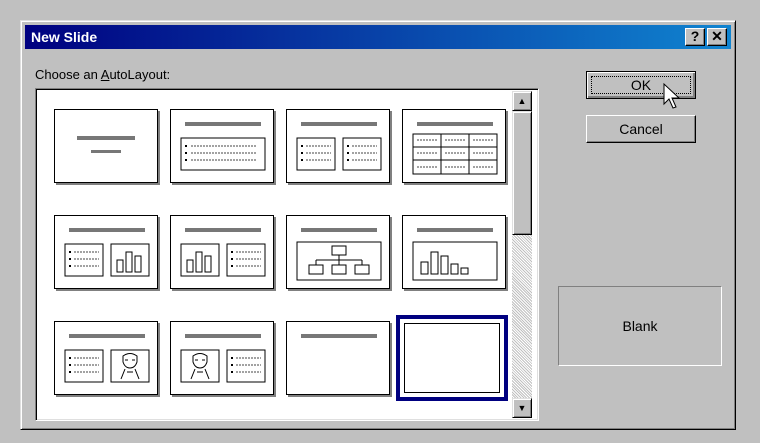 The image size is (760, 443). Describe the element at coordinates (140, 74) in the screenshot. I see `label-text-rest: utoLayout:` at that location.